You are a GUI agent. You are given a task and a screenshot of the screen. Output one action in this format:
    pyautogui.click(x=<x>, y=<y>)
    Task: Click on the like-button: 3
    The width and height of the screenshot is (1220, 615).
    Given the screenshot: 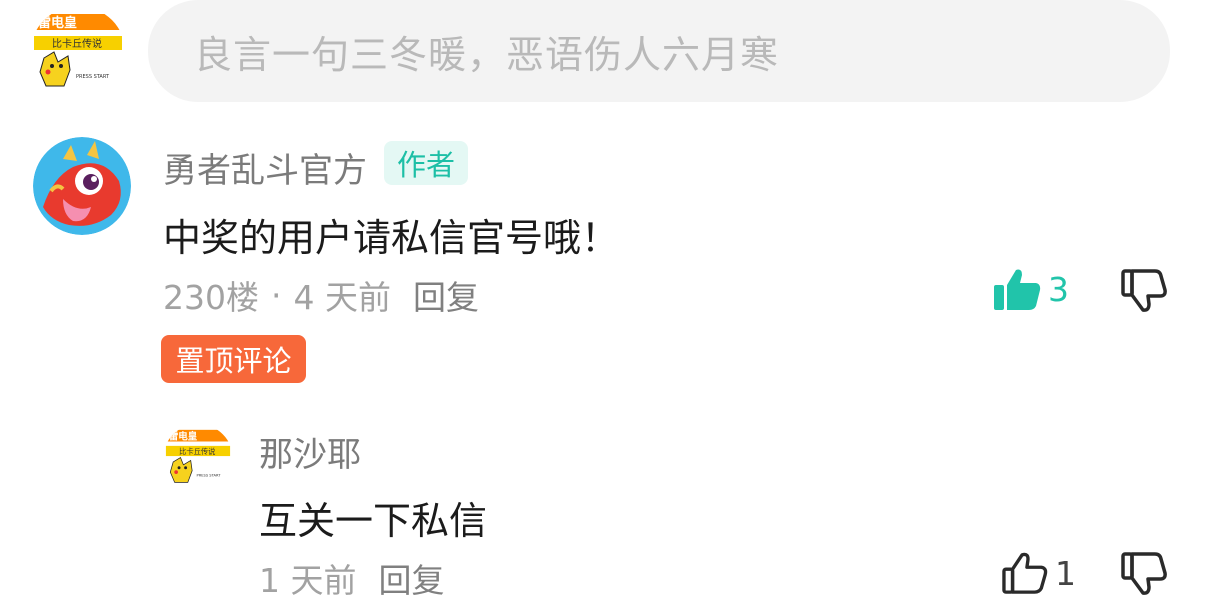 What is the action you would take?
    pyautogui.click(x=1030, y=289)
    